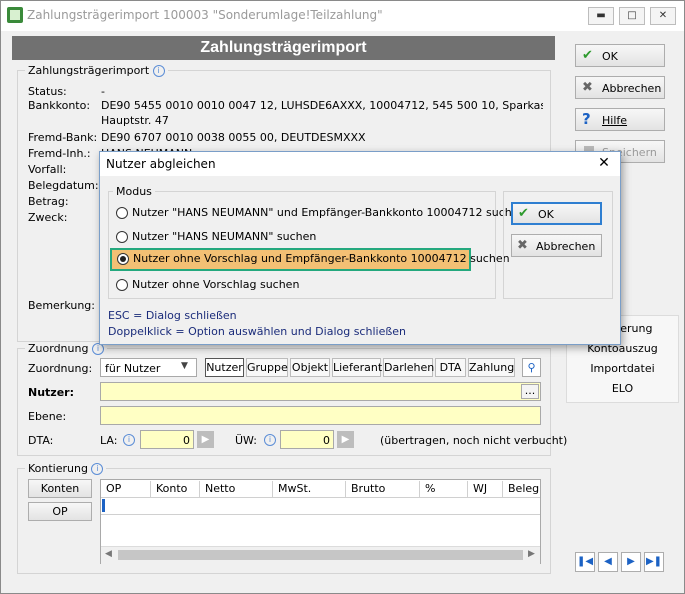 This screenshot has width=685, height=594. I want to click on option-nutzer: Nutzer "HANS NEUMANN" suchen, so click(297, 237).